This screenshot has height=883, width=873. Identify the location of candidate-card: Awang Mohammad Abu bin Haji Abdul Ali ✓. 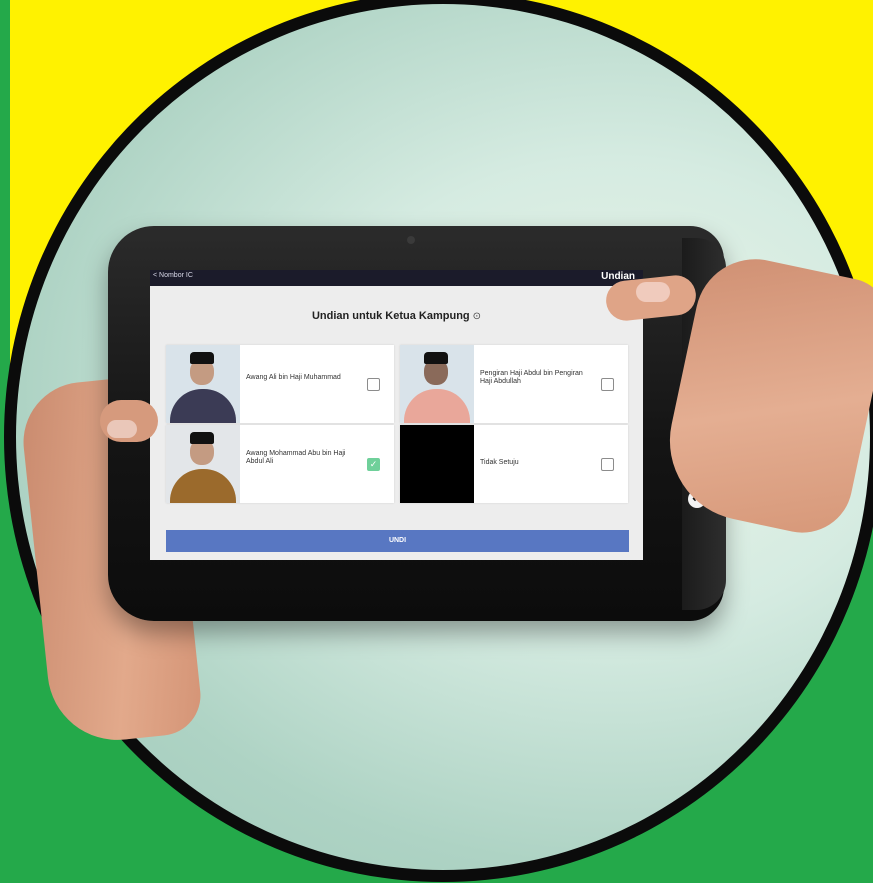
(280, 464).